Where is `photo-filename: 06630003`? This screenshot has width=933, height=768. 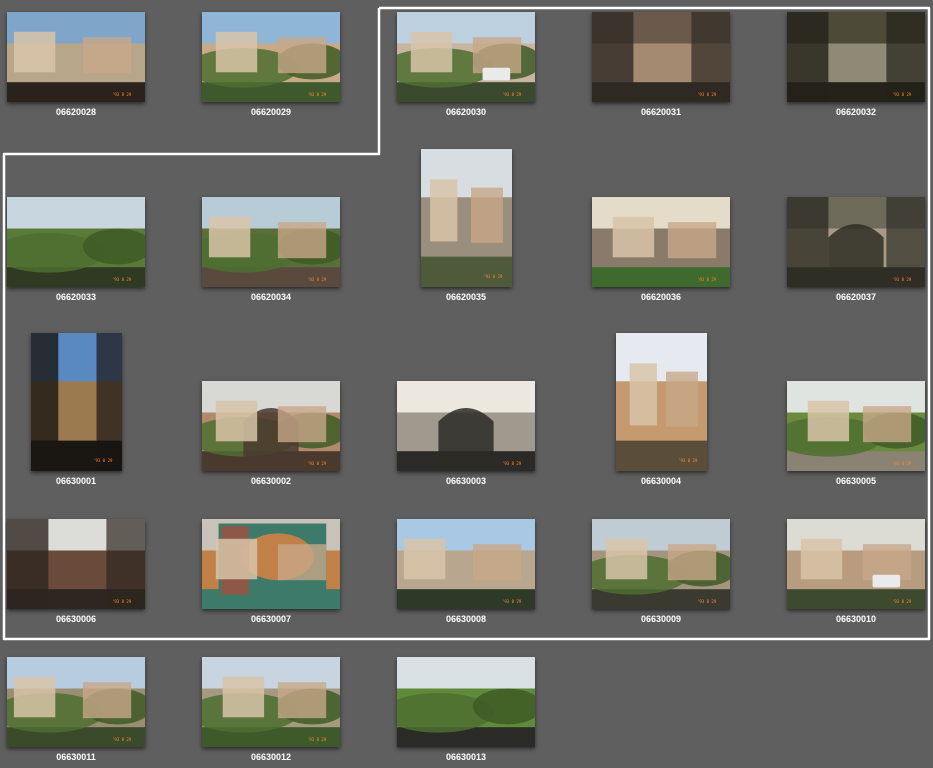 photo-filename: 06630003 is located at coordinates (466, 481).